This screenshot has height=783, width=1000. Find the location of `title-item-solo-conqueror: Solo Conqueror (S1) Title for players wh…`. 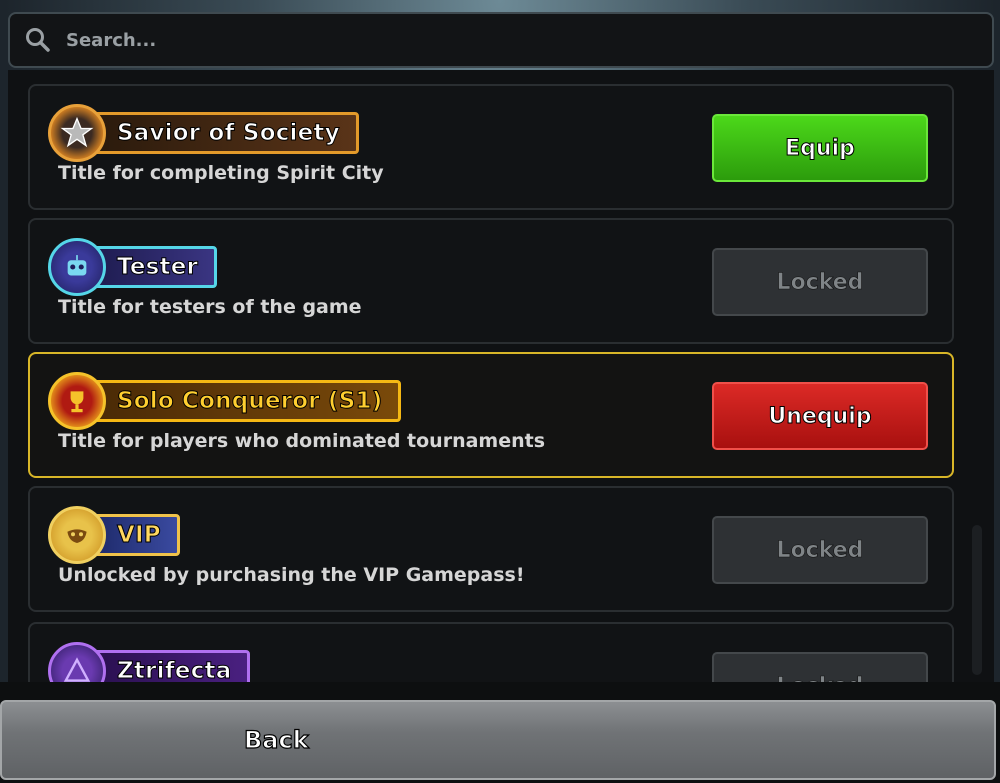

title-item-solo-conqueror: Solo Conqueror (S1) Title for players wh… is located at coordinates (491, 415).